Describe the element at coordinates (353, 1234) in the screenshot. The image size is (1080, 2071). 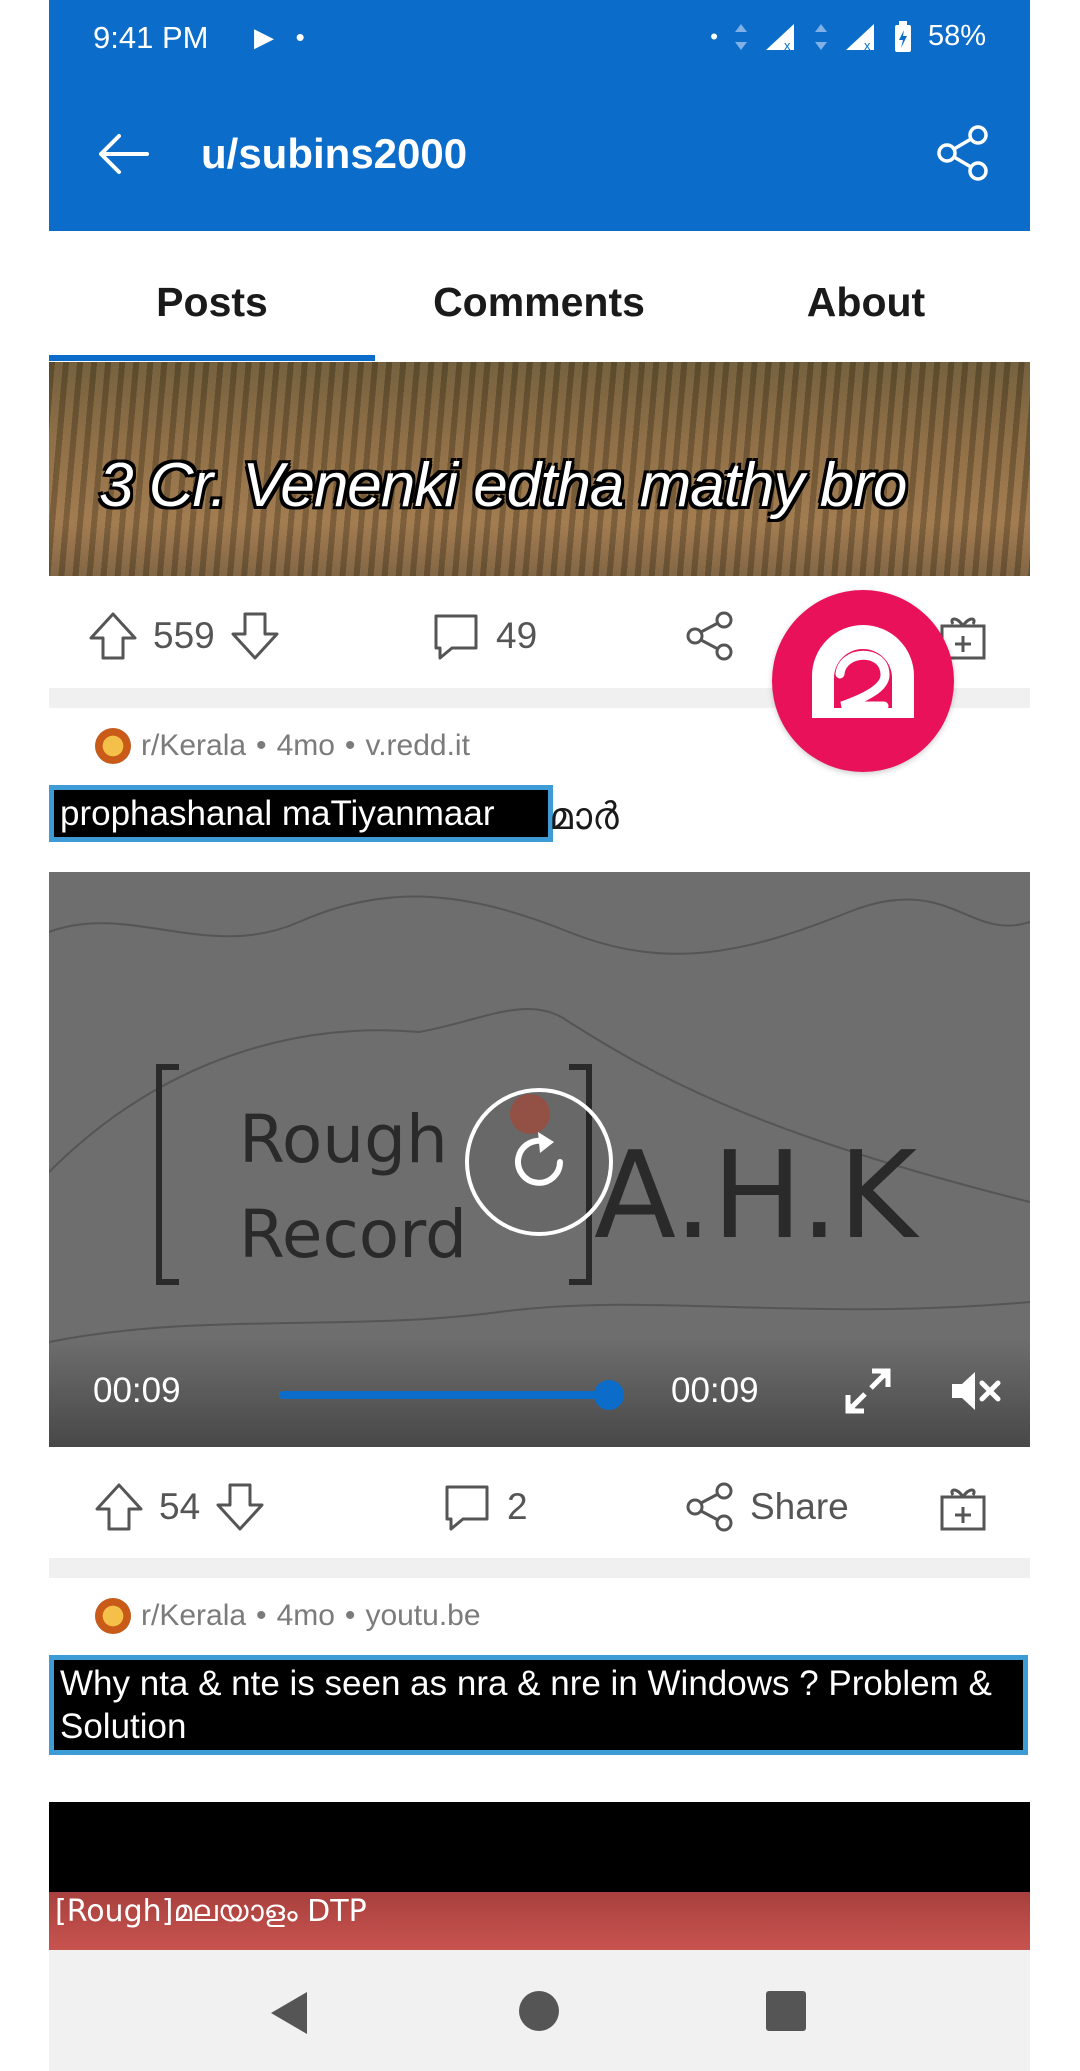
I see `watermark-line2: Record` at that location.